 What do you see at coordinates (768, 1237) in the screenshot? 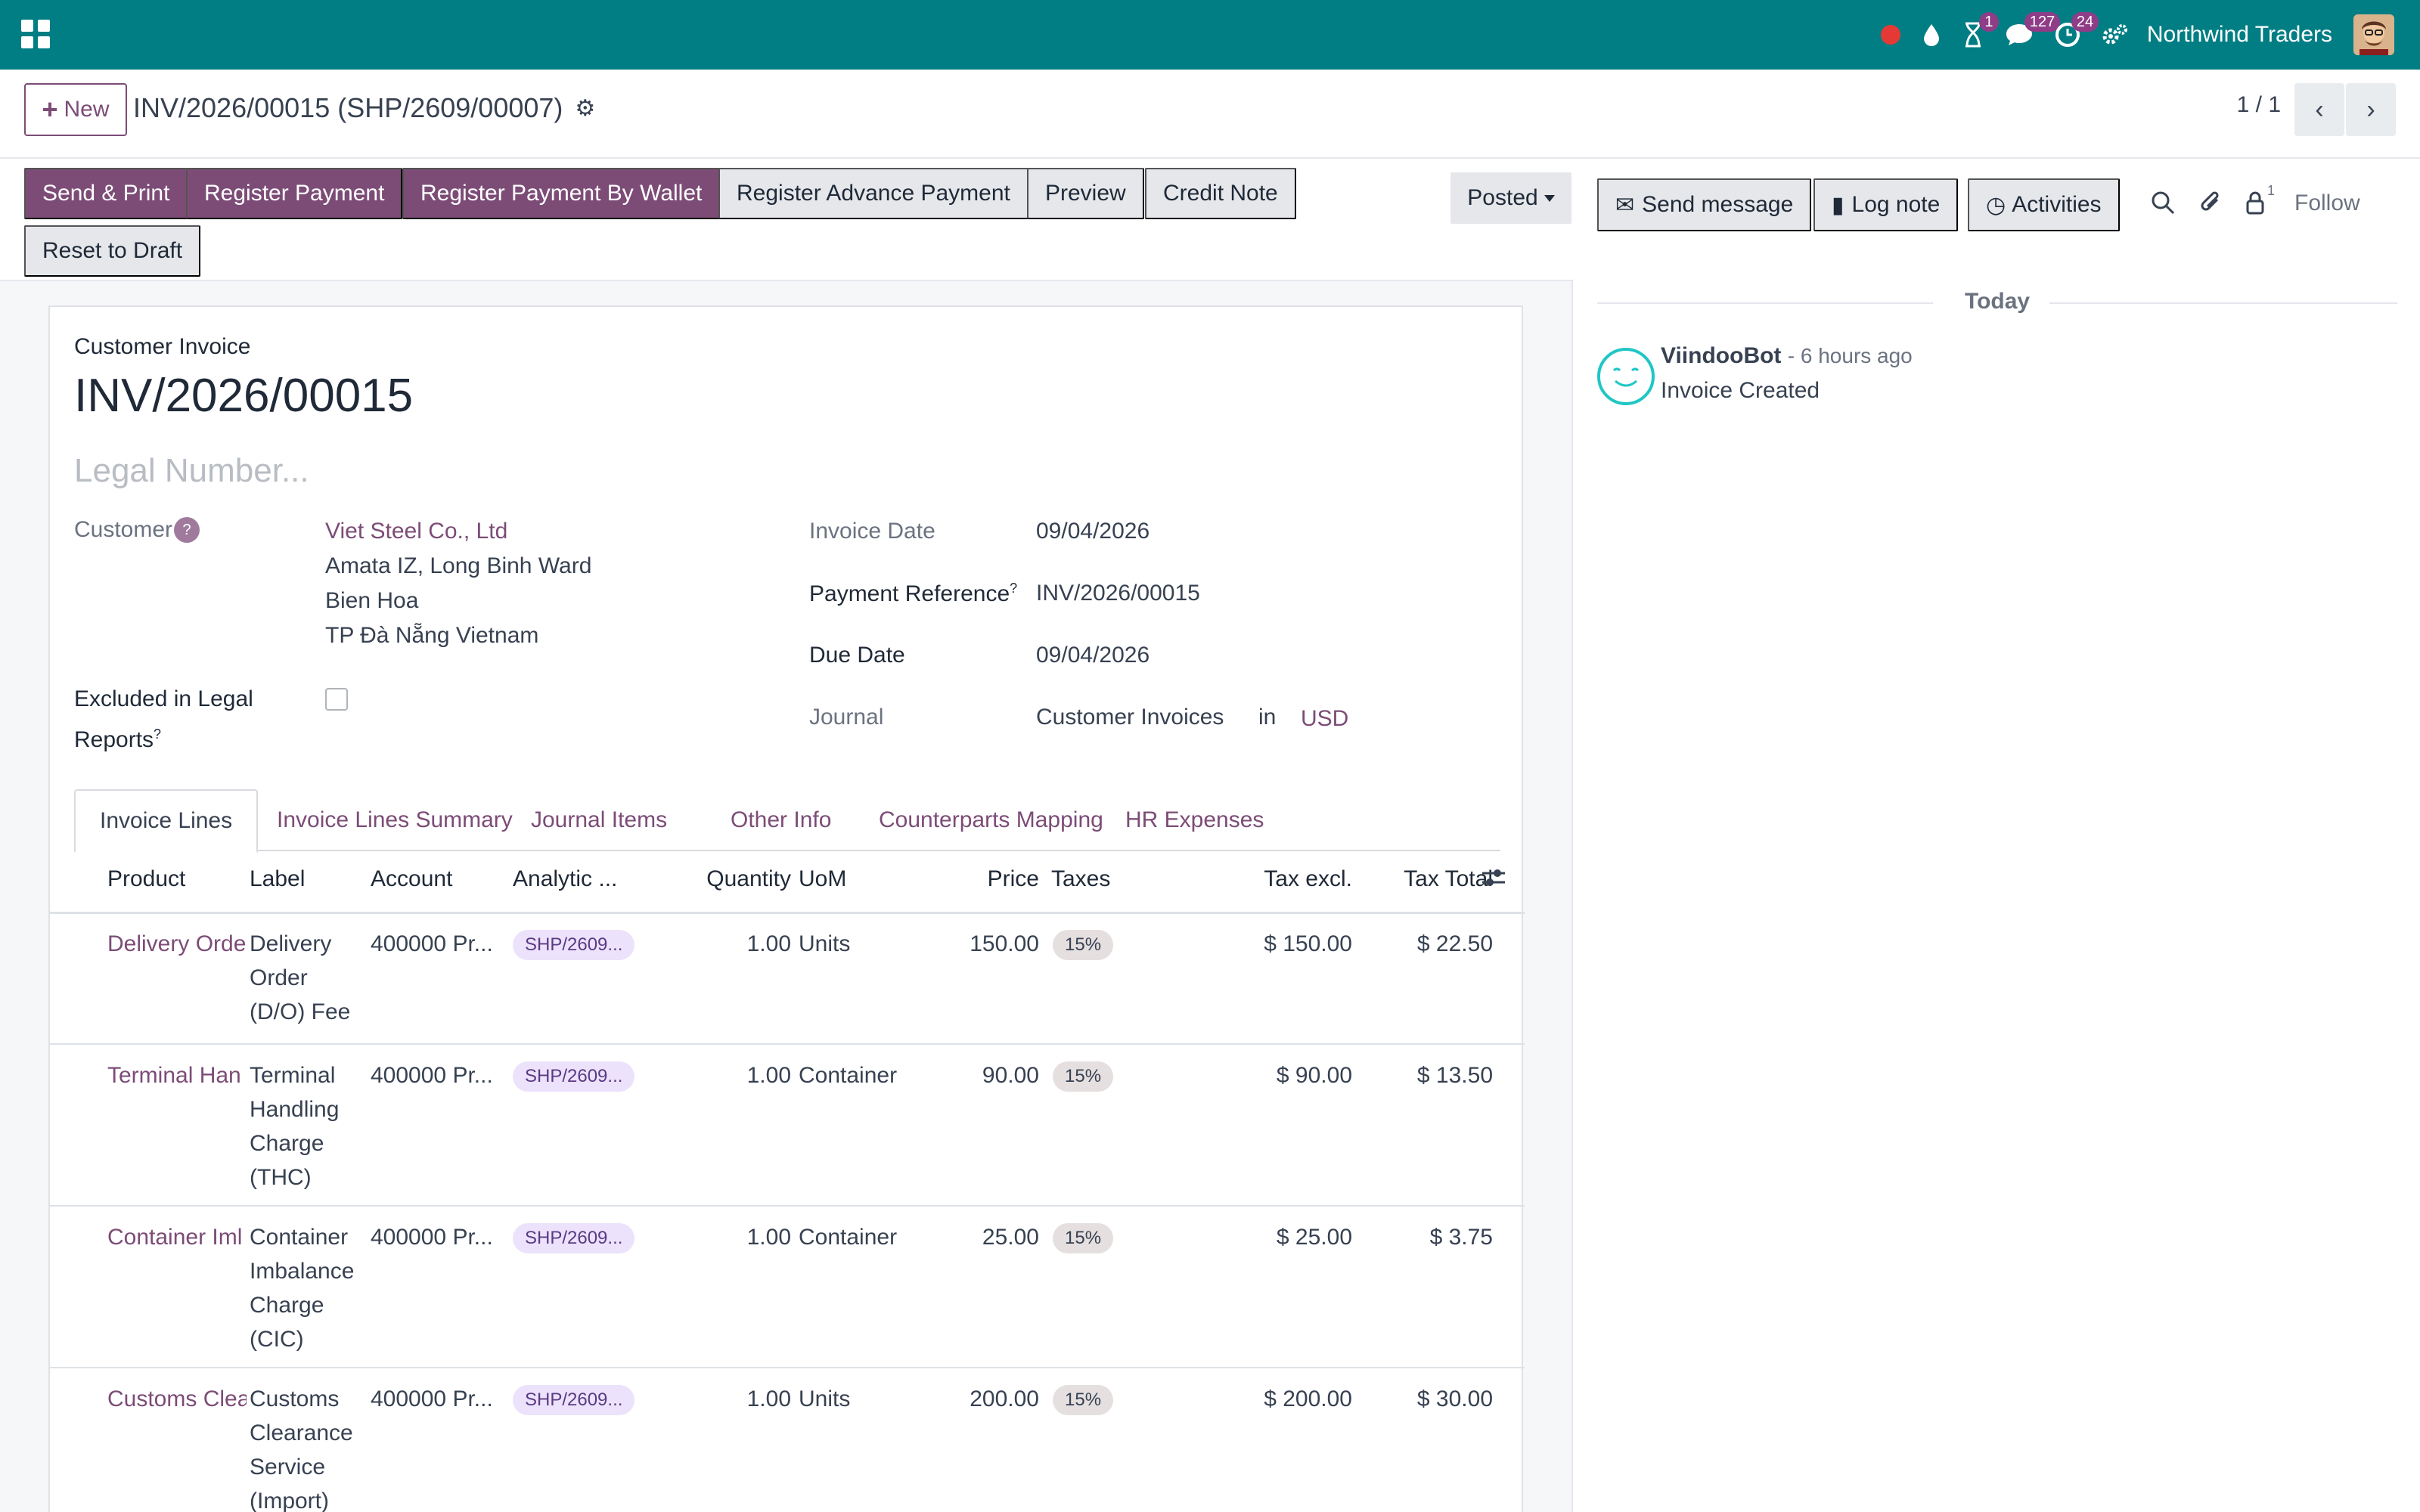
I see `cell-quantity: 1.00` at bounding box center [768, 1237].